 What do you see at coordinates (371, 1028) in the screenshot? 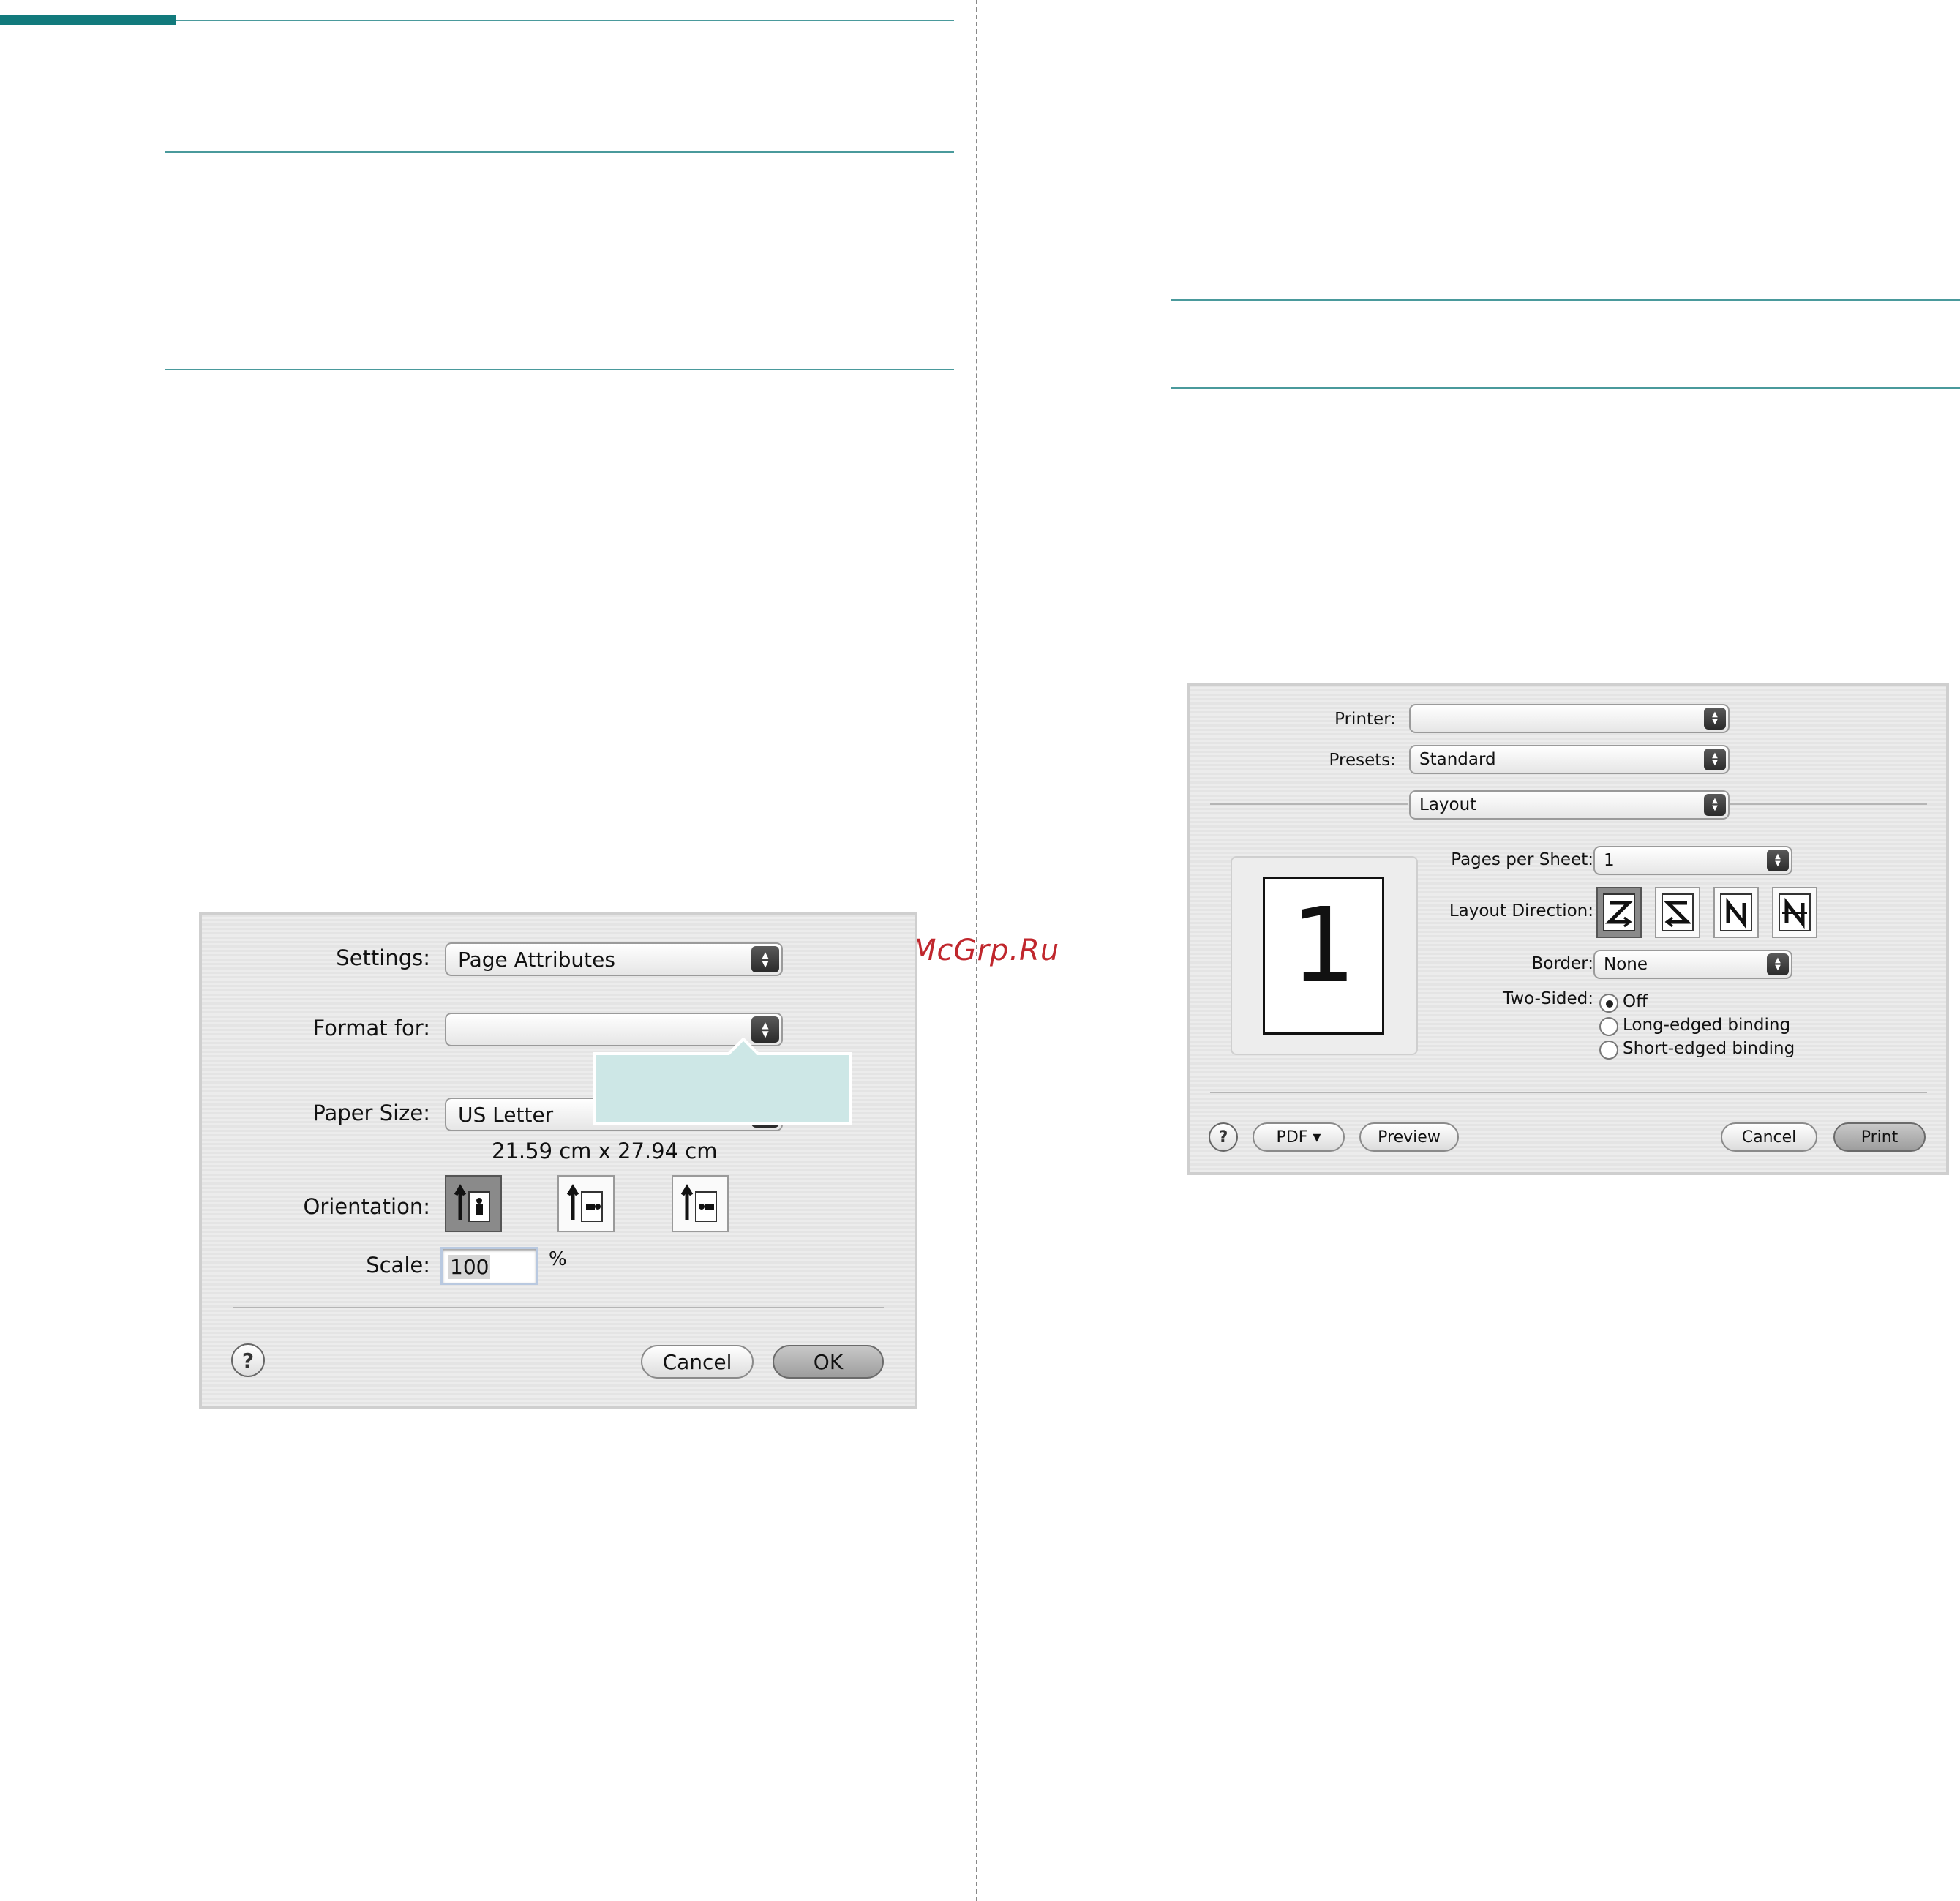
I see `format-for-label: Format for:` at bounding box center [371, 1028].